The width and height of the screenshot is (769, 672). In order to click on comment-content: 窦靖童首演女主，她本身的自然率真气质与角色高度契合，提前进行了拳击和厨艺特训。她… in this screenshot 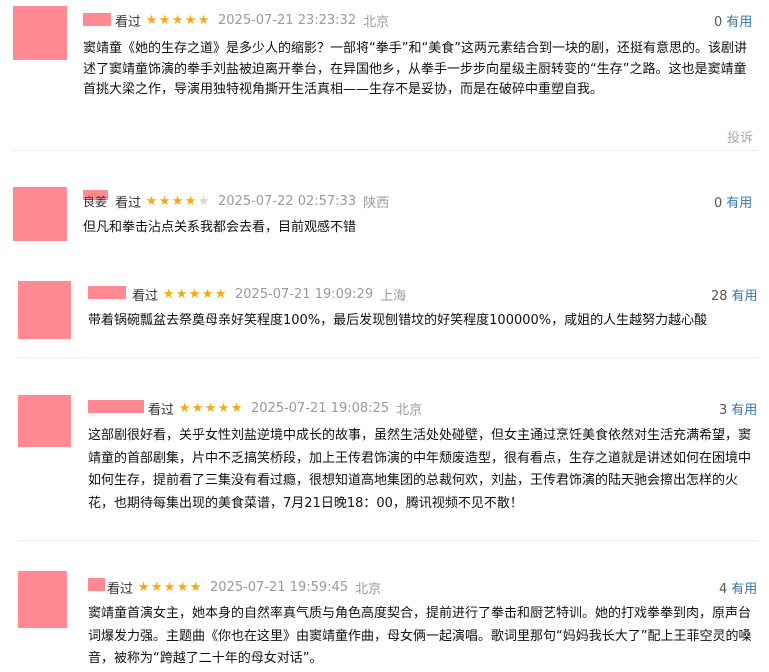, I will do `click(420, 636)`.